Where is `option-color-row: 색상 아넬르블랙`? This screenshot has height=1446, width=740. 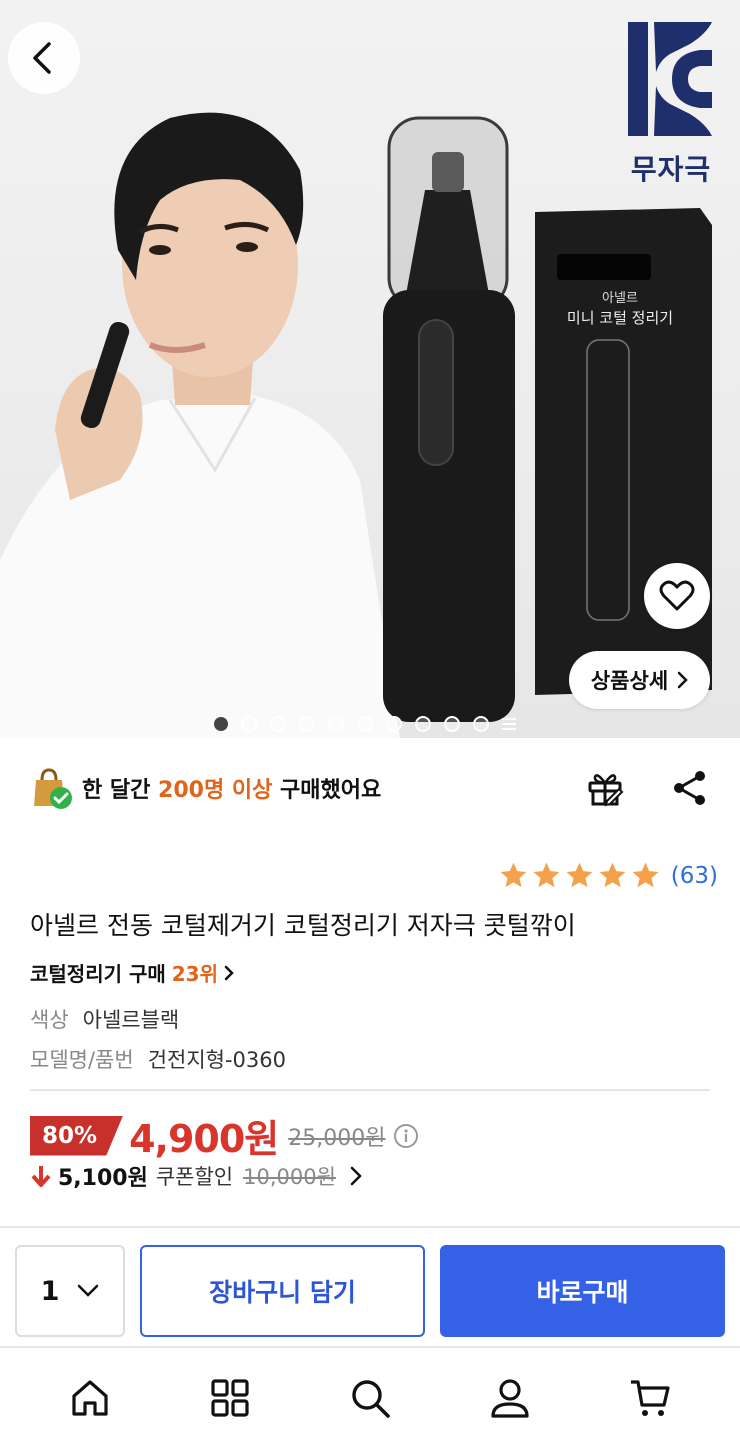 option-color-row: 색상 아넬르블랙 is located at coordinates (104, 1019).